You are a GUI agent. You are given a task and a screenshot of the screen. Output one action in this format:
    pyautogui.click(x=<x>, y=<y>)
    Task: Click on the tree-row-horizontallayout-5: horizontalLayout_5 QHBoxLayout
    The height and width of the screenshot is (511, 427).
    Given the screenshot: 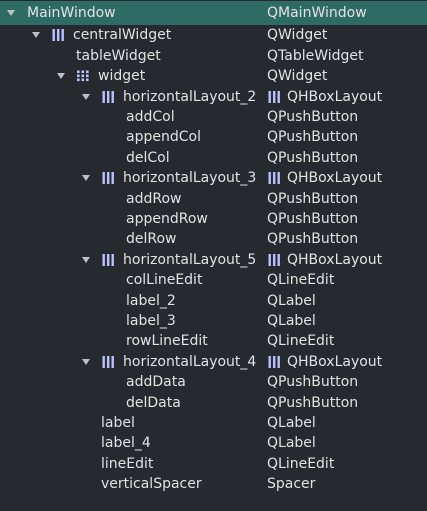 What is the action you would take?
    pyautogui.click(x=213, y=260)
    